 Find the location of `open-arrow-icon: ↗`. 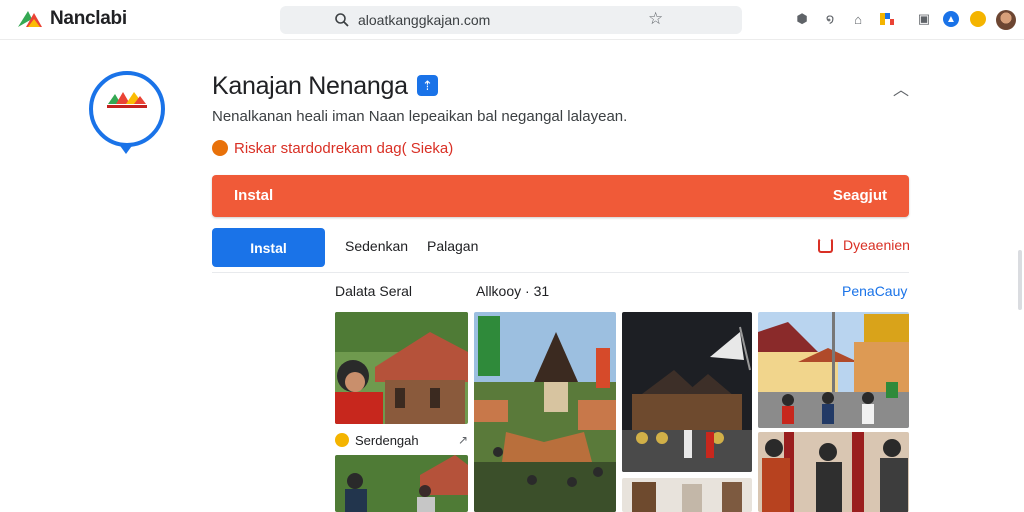

open-arrow-icon: ↗ is located at coordinates (463, 440).